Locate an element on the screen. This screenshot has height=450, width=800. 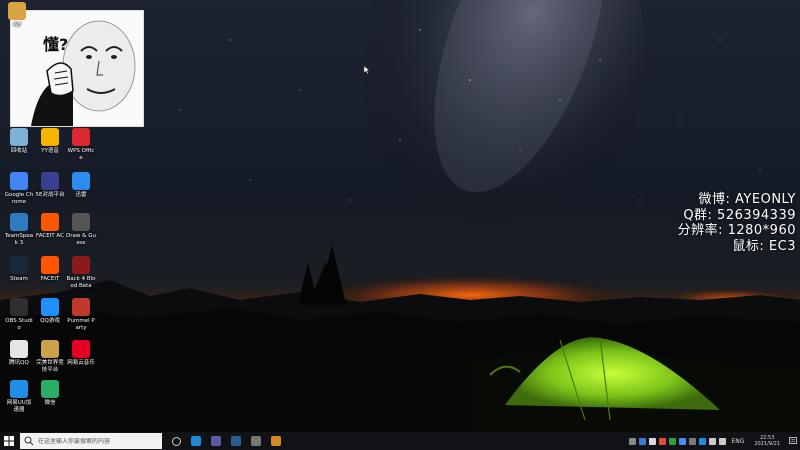
info-resolution: 分辨率: 1280*960 is located at coordinates (736, 230).